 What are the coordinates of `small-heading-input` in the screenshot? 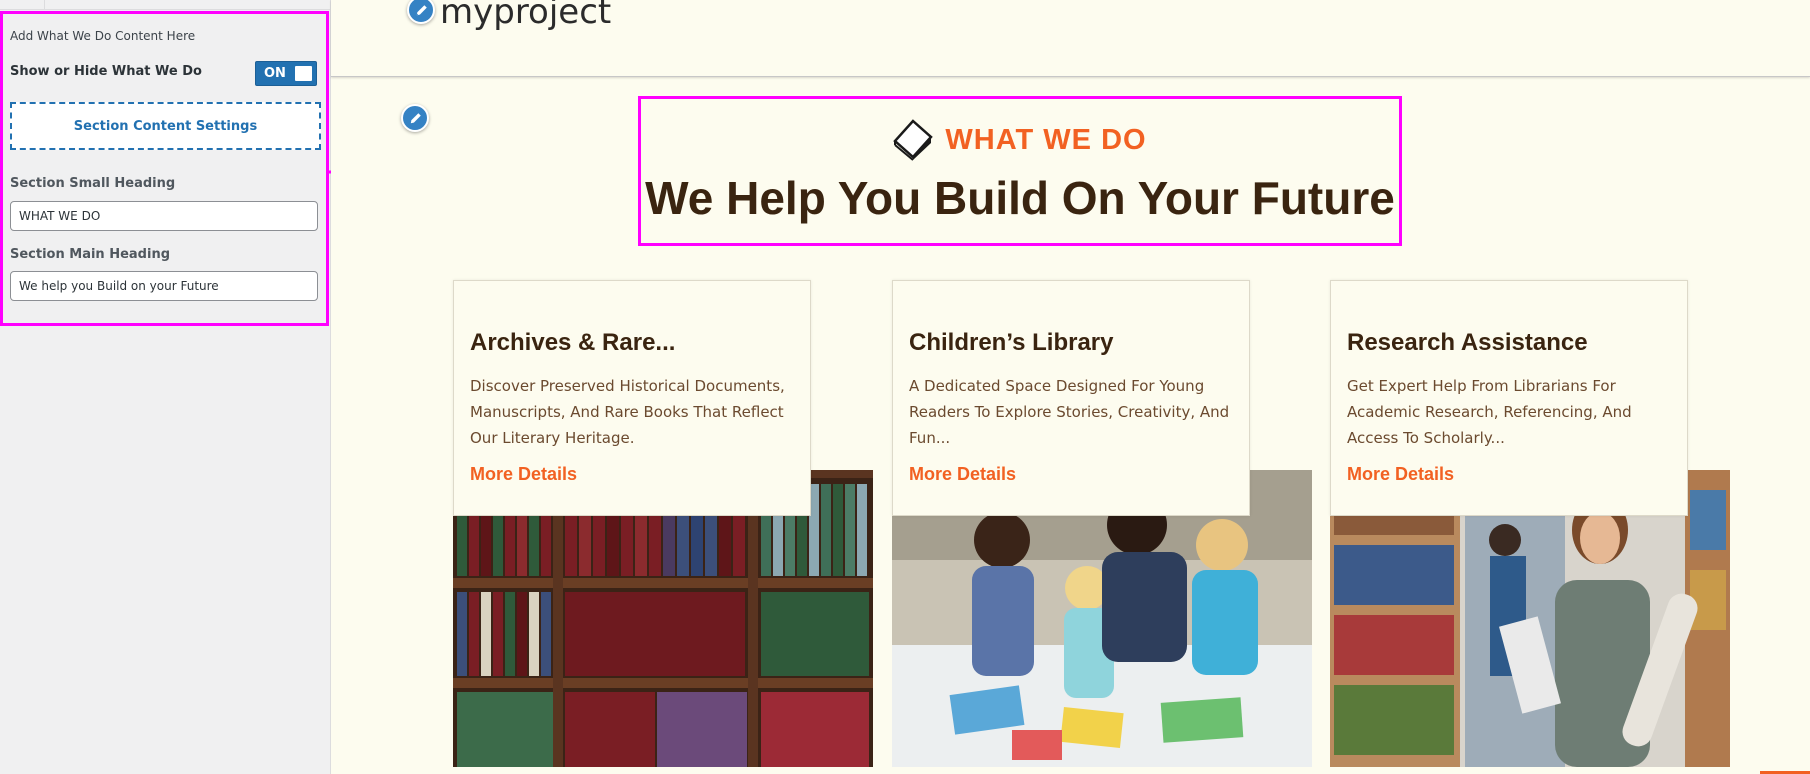 It's located at (164, 216).